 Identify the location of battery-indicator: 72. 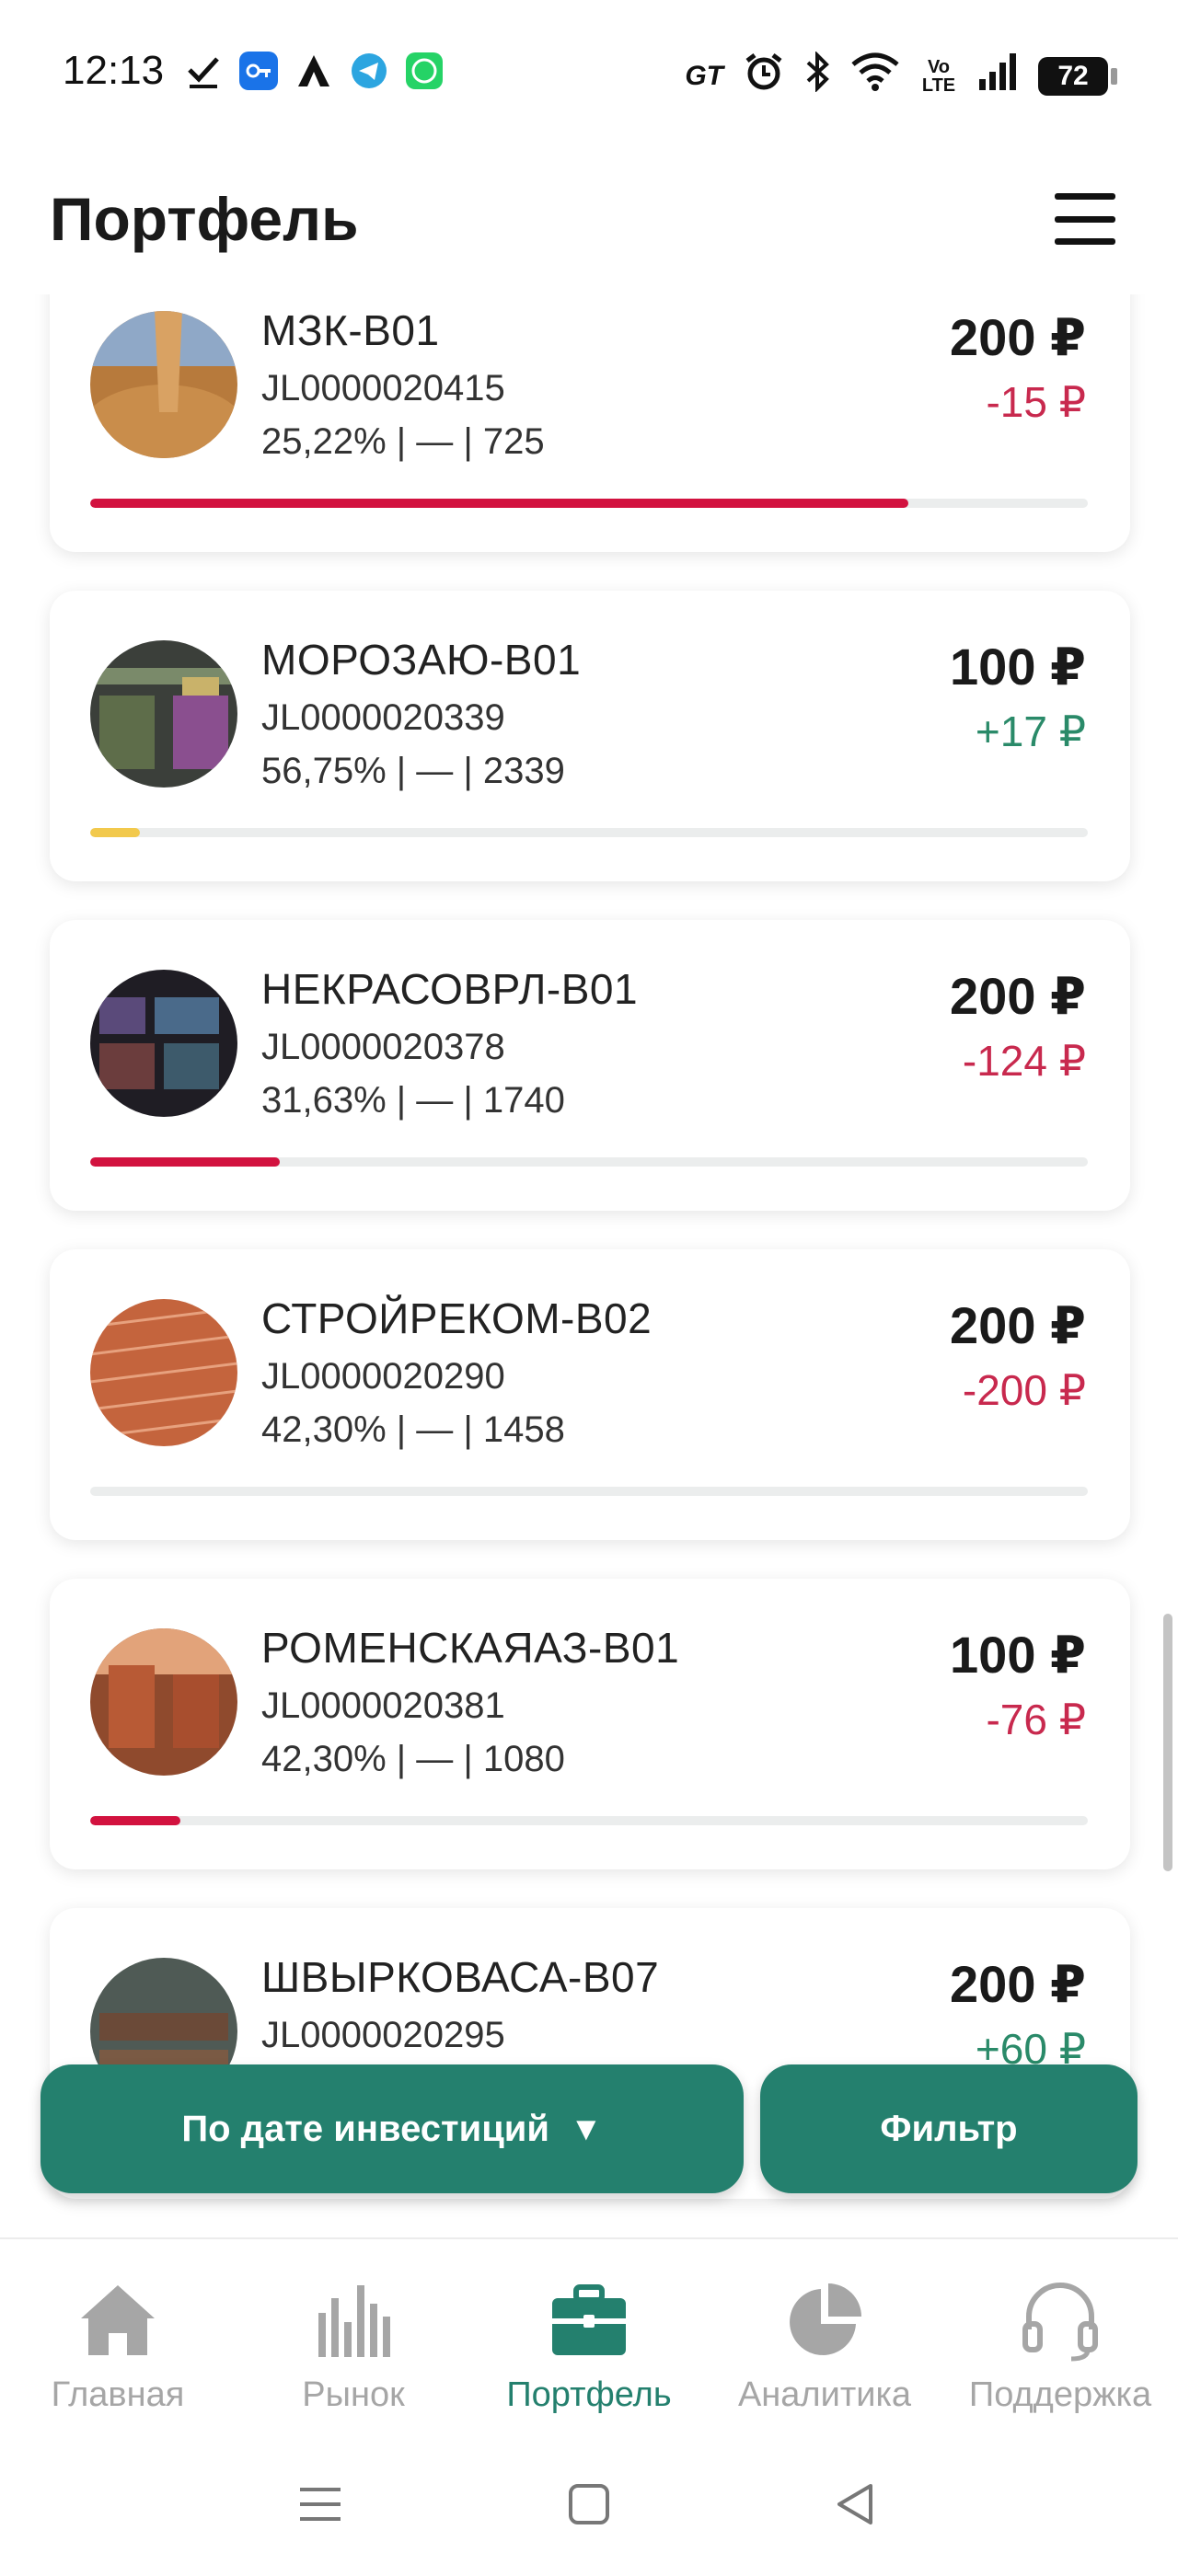
(1077, 76).